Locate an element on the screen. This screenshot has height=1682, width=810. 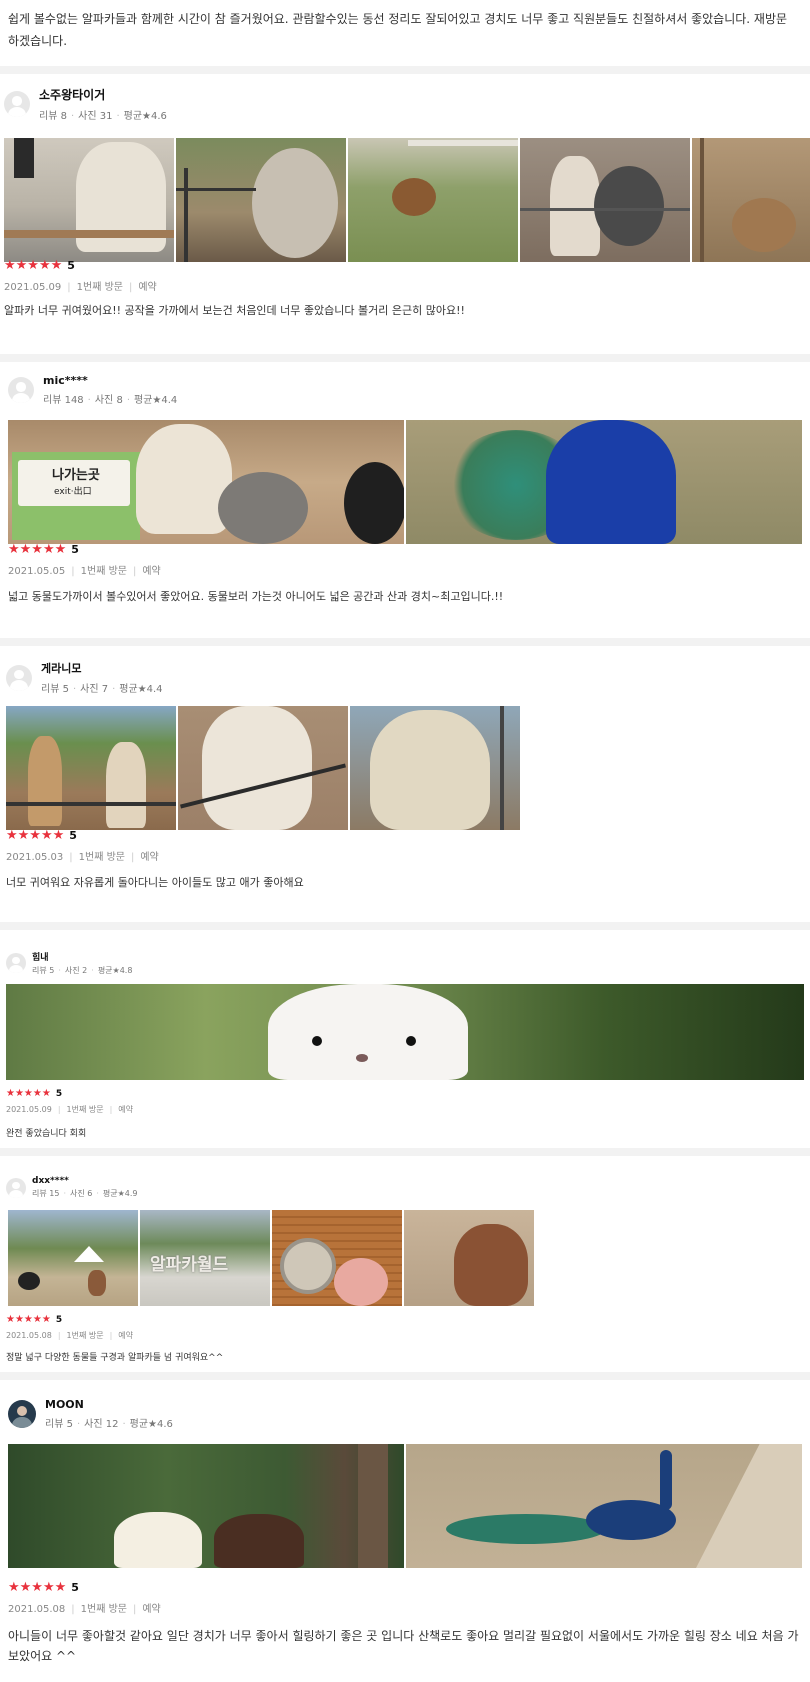
visit-date: 2021.05.05 is located at coordinates (37, 571).